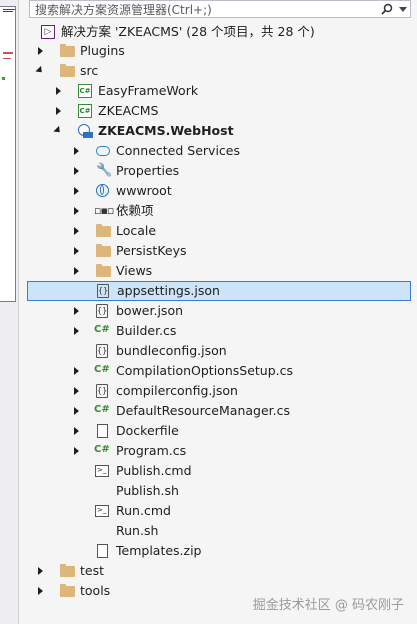 This screenshot has width=417, height=624. Describe the element at coordinates (328, 605) in the screenshot. I see `watermark: 掘金技术社区 @ 码农刚子` at that location.